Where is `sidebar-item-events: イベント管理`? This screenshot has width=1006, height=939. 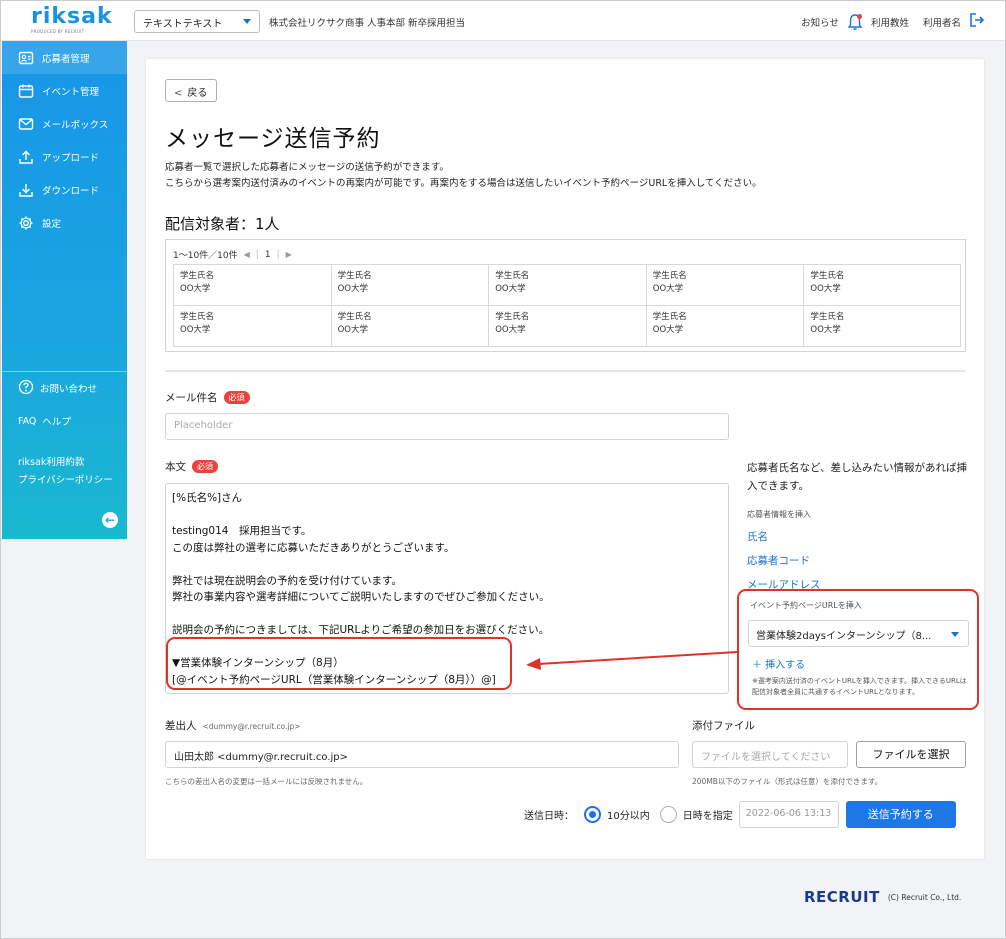 sidebar-item-events: イベント管理 is located at coordinates (64, 90).